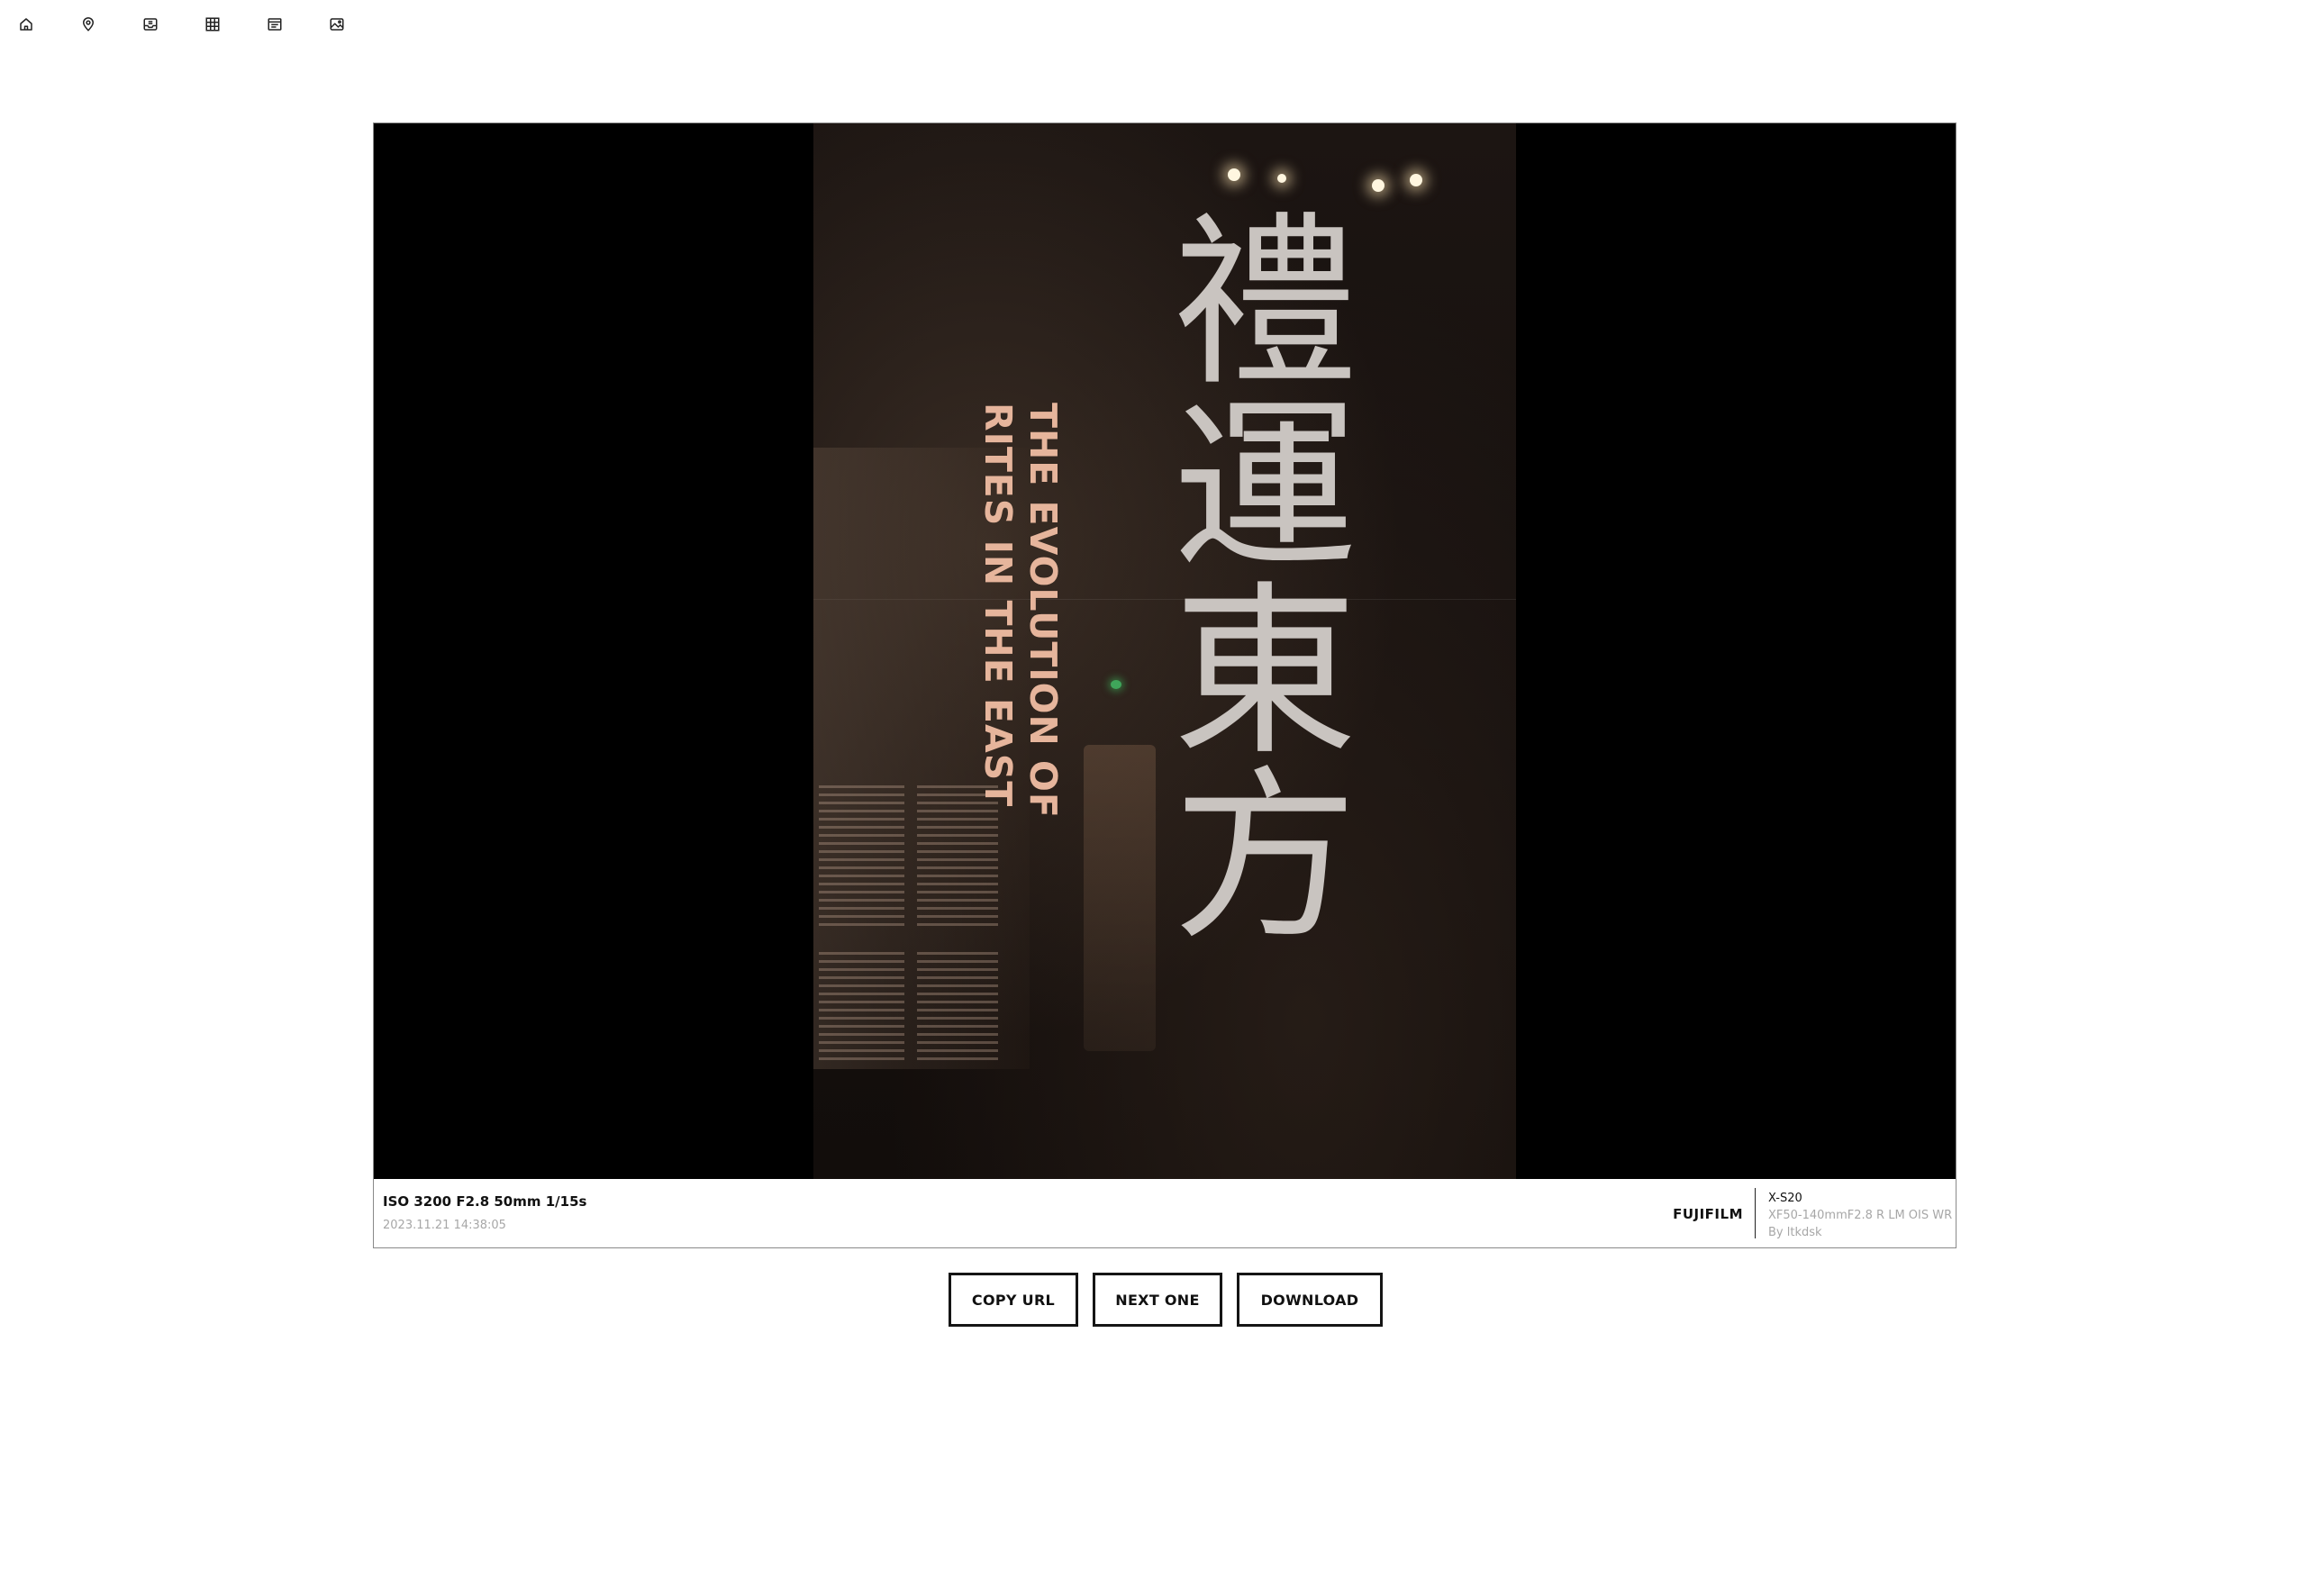 The image size is (2306, 1596). What do you see at coordinates (485, 1201) in the screenshot?
I see `exif-summary: ISO 3200 F2.8 50mm 1/15s` at bounding box center [485, 1201].